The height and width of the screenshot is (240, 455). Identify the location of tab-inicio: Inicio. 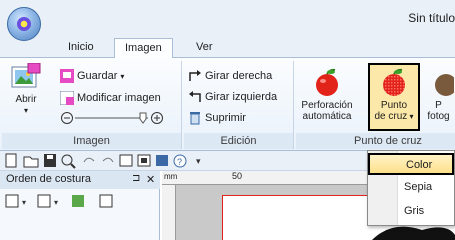
(81, 48).